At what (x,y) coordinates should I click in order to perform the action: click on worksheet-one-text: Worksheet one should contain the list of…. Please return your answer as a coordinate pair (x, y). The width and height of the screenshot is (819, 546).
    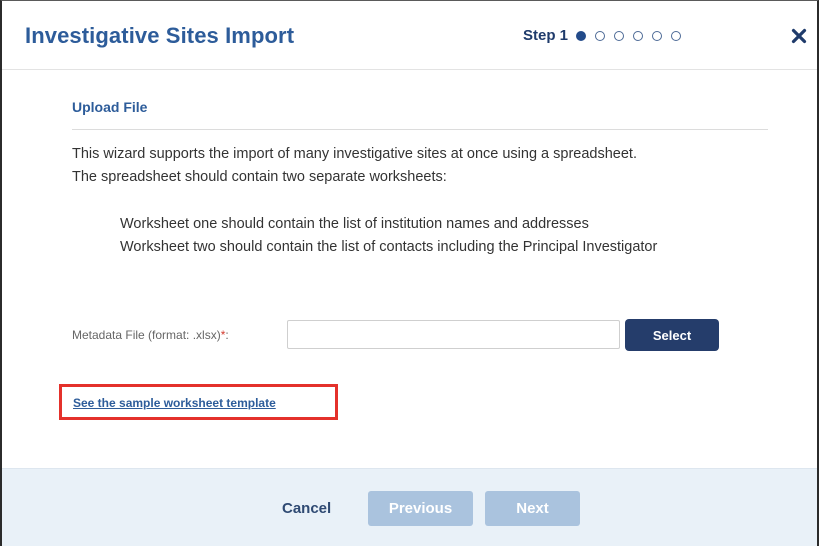
    Looking at the image, I should click on (354, 224).